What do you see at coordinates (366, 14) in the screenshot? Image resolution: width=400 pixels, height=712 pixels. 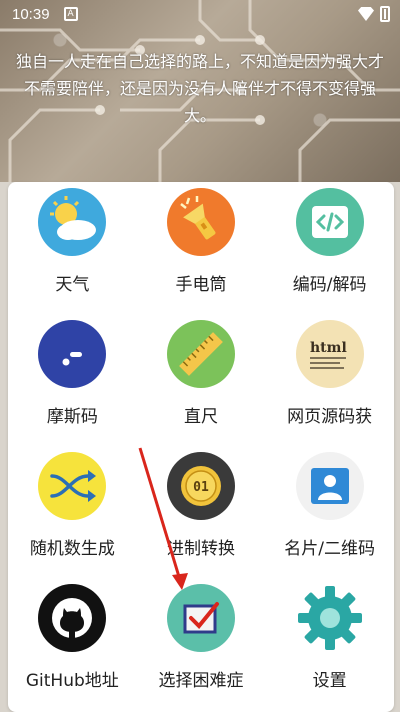 I see `wifi-icon` at bounding box center [366, 14].